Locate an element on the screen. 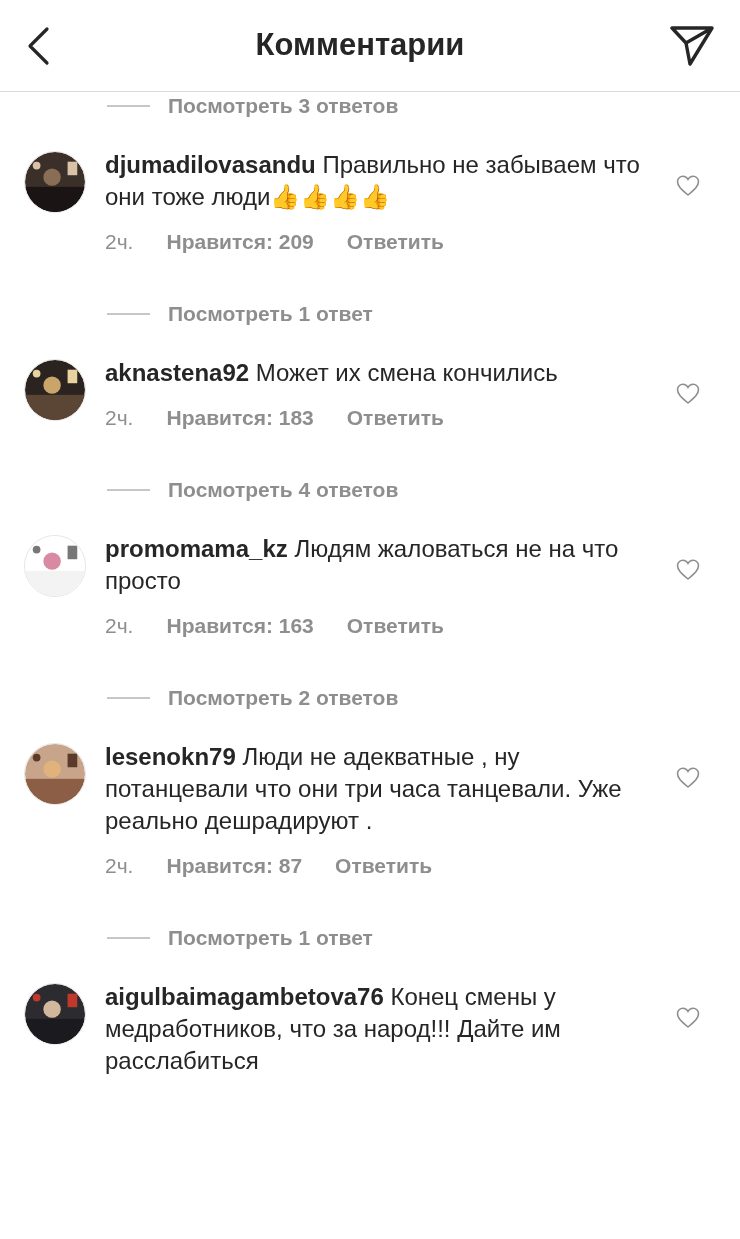 The height and width of the screenshot is (1239, 740). send-icon is located at coordinates (692, 45).